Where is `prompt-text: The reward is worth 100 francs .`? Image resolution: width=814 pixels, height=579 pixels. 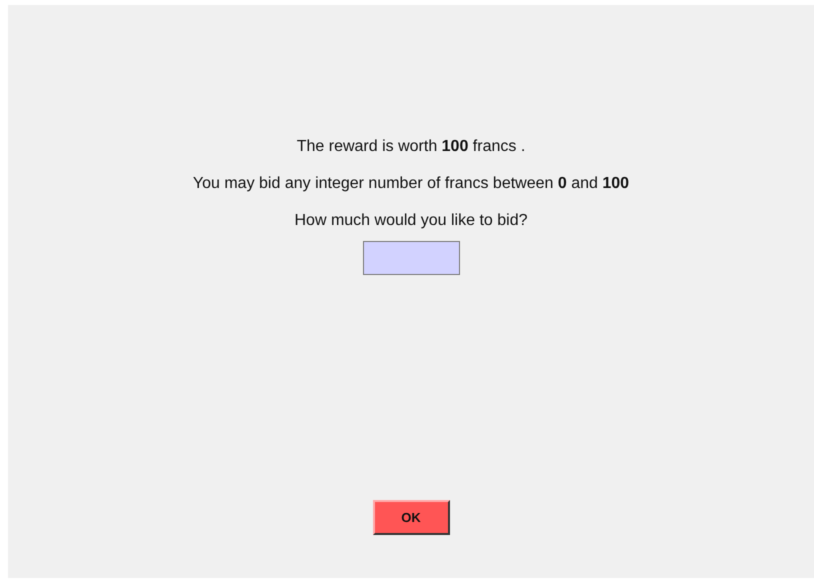
prompt-text: The reward is worth 100 francs . is located at coordinates (411, 146).